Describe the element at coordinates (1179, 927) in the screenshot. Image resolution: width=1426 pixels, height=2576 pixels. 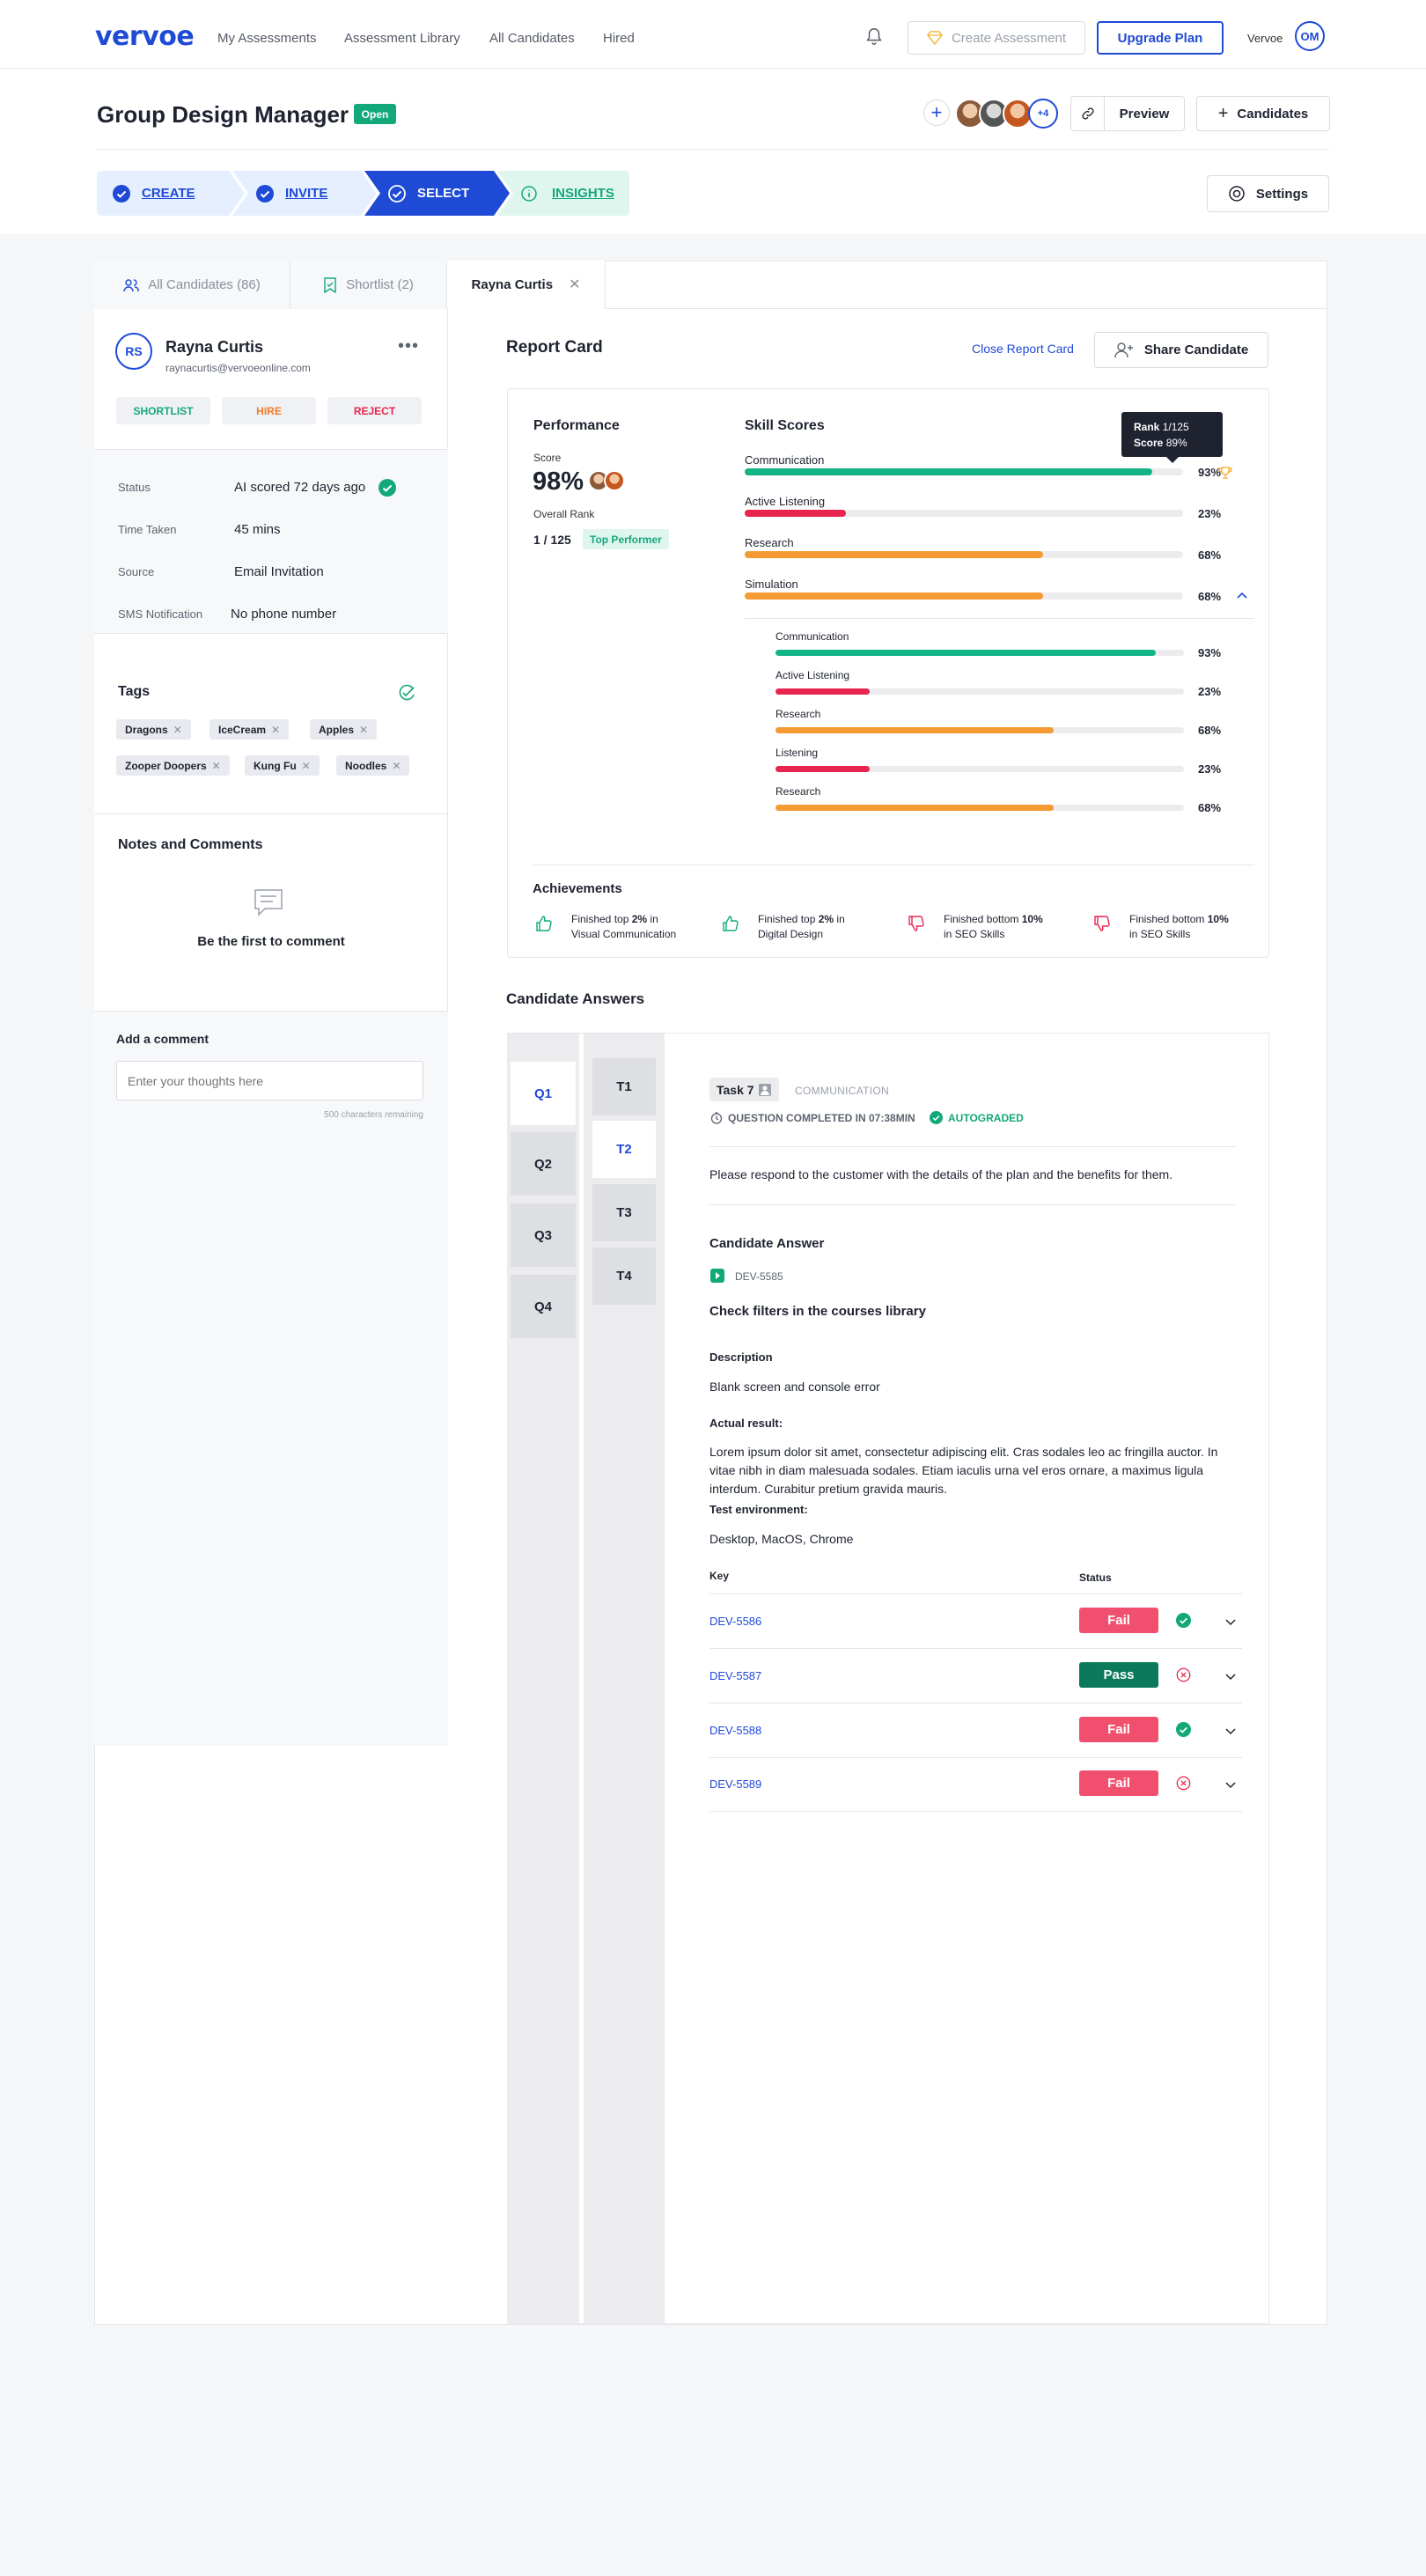
I see `achievement-text: Finished bottom 10% in SEO Skills` at that location.